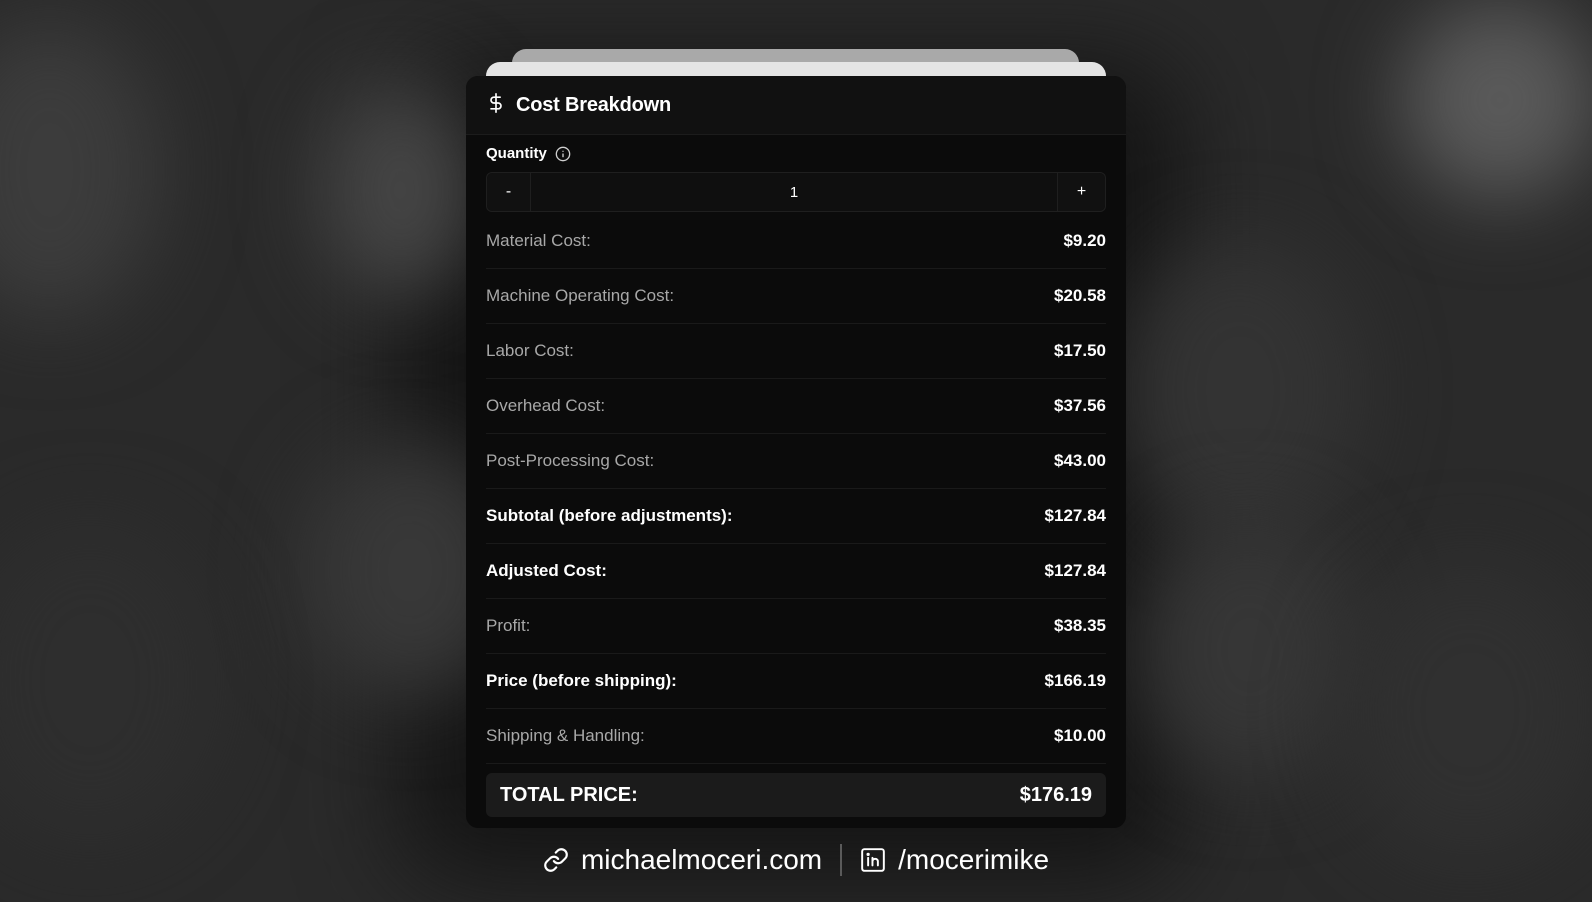 This screenshot has width=1592, height=902. Describe the element at coordinates (563, 154) in the screenshot. I see `info-icon` at that location.